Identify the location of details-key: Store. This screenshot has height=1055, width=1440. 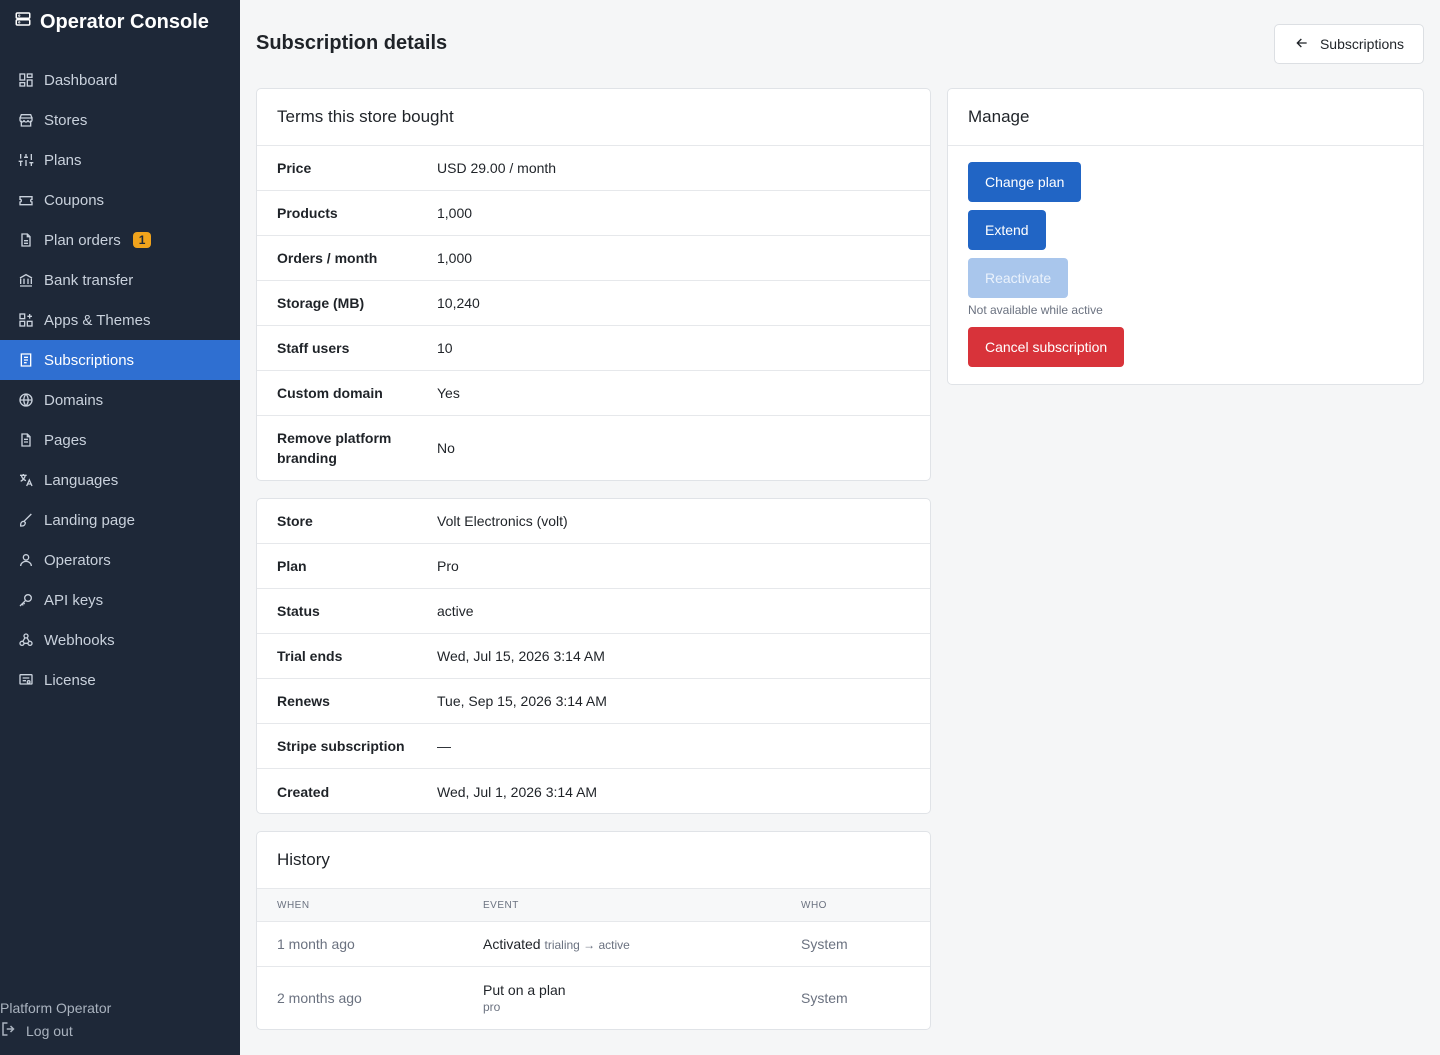
(295, 521).